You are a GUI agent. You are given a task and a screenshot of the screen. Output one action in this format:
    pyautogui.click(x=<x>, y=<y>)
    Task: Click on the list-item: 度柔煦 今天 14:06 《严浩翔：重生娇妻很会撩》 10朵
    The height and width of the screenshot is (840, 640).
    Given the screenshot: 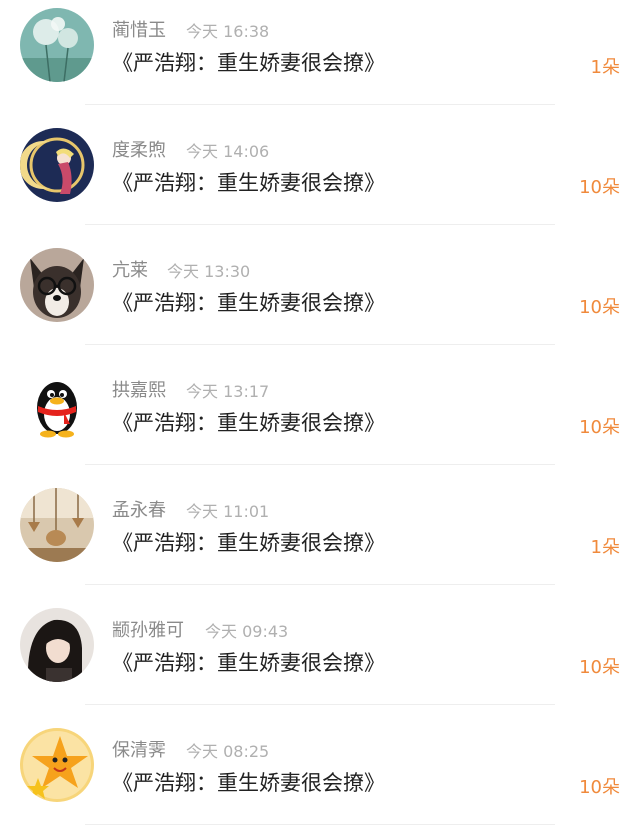 What is the action you would take?
    pyautogui.click(x=320, y=180)
    